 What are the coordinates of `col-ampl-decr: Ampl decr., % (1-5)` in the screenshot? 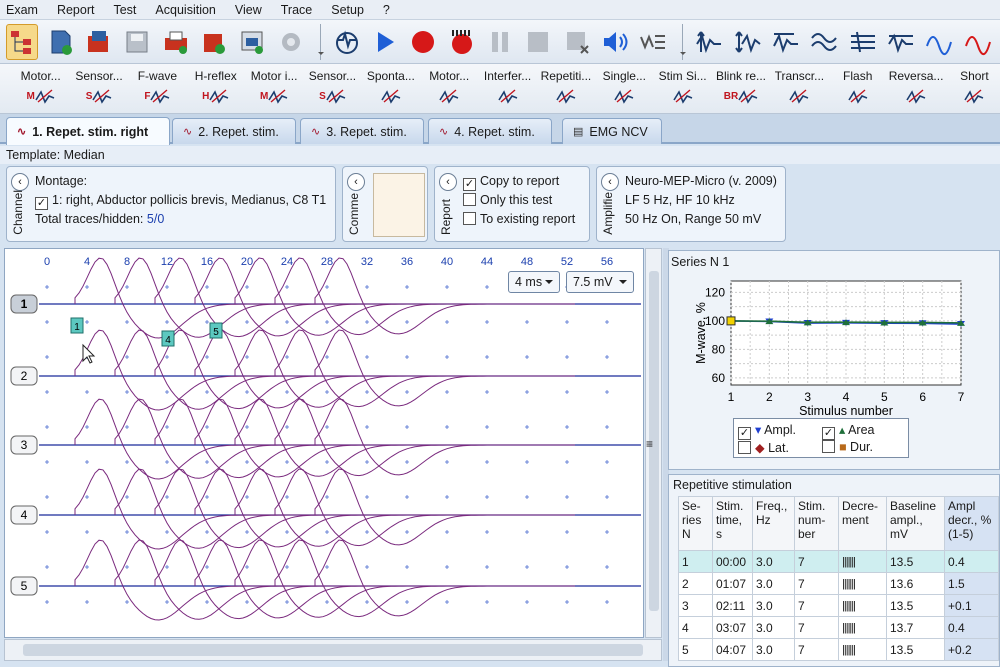 It's located at (971, 523).